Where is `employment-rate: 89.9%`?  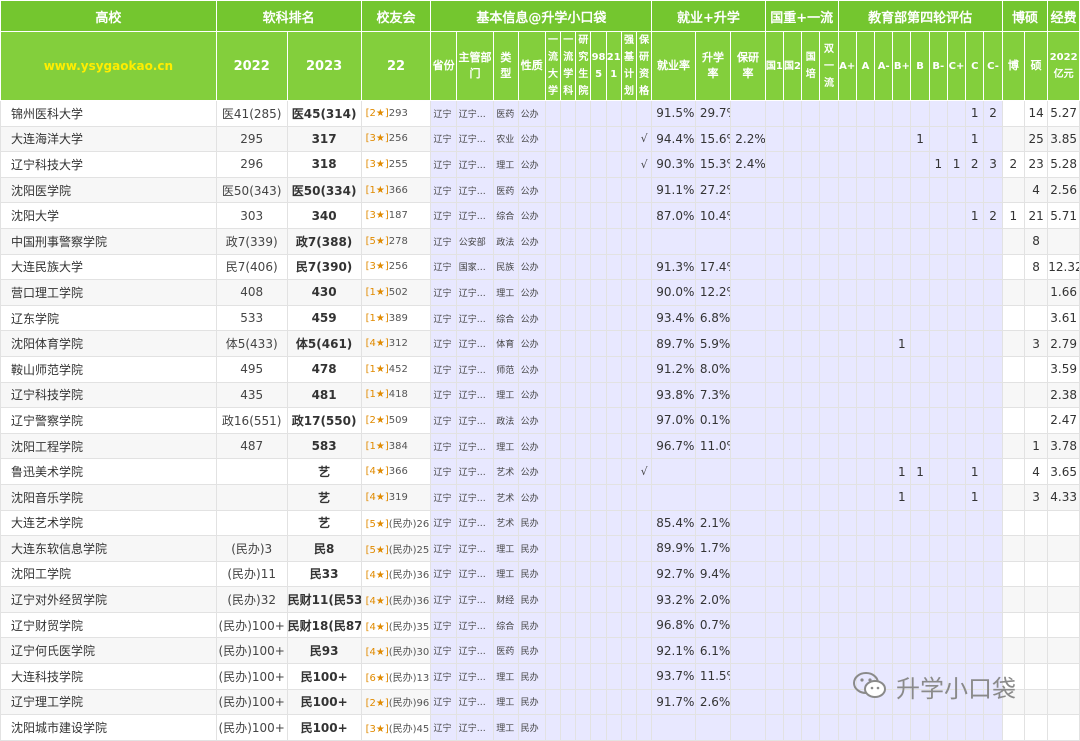 employment-rate: 89.9% is located at coordinates (673, 548).